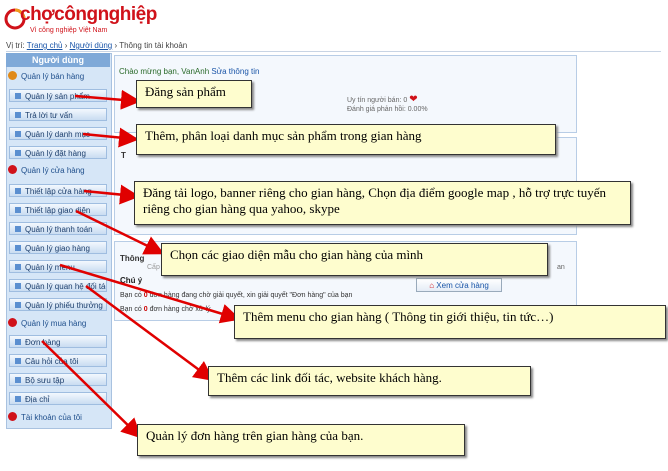 The width and height of the screenshot is (668, 471). Describe the element at coordinates (301, 440) in the screenshot. I see `callout-orders: Quản lý đơn hàng trên gian hàng của bạn.` at that location.